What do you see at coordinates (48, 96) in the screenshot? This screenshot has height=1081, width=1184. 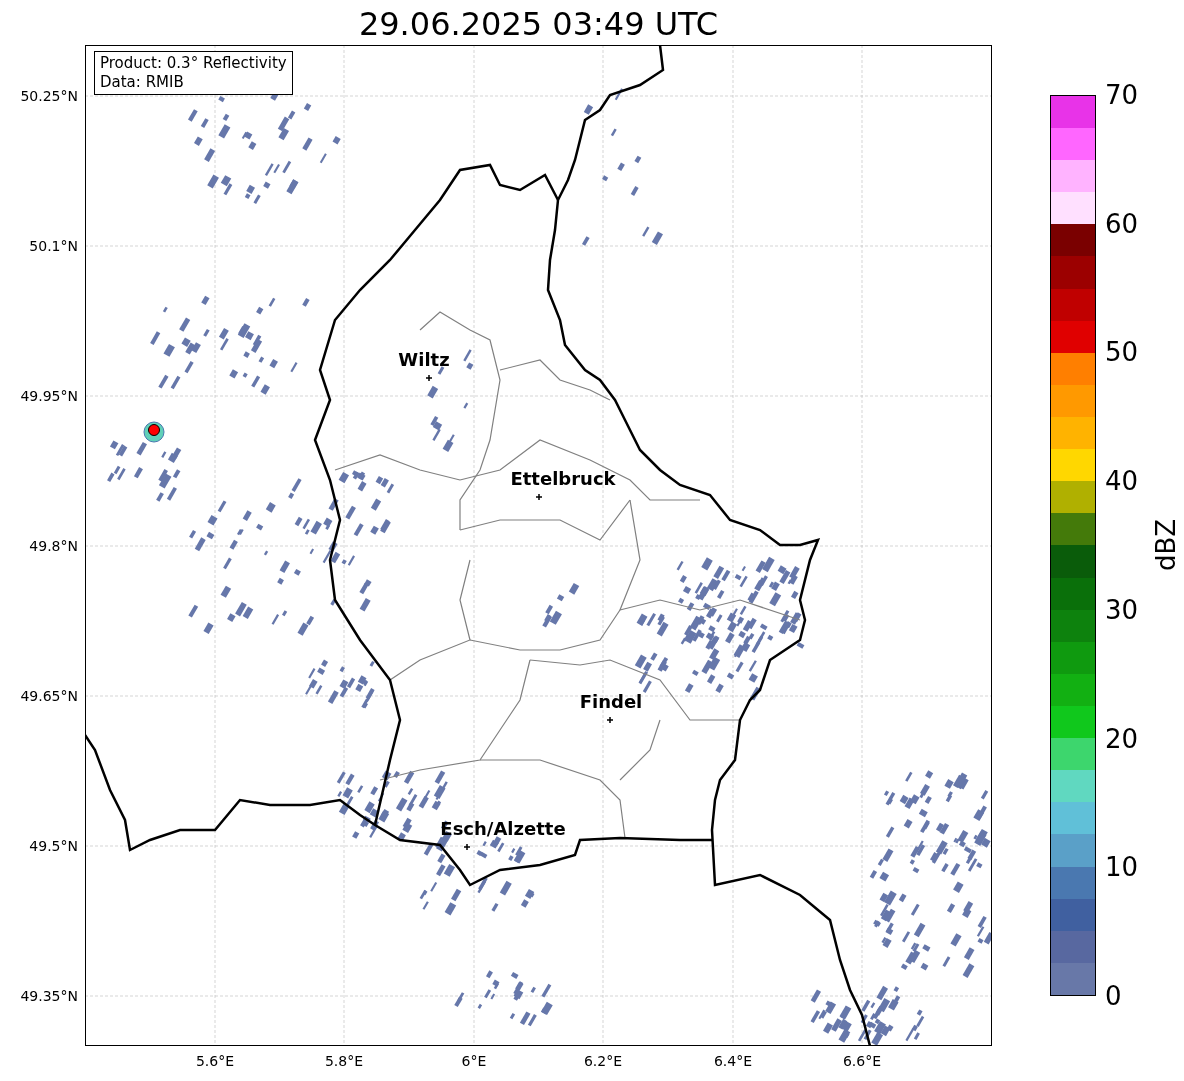 I see `axis-tick-label: 50.25°N` at bounding box center [48, 96].